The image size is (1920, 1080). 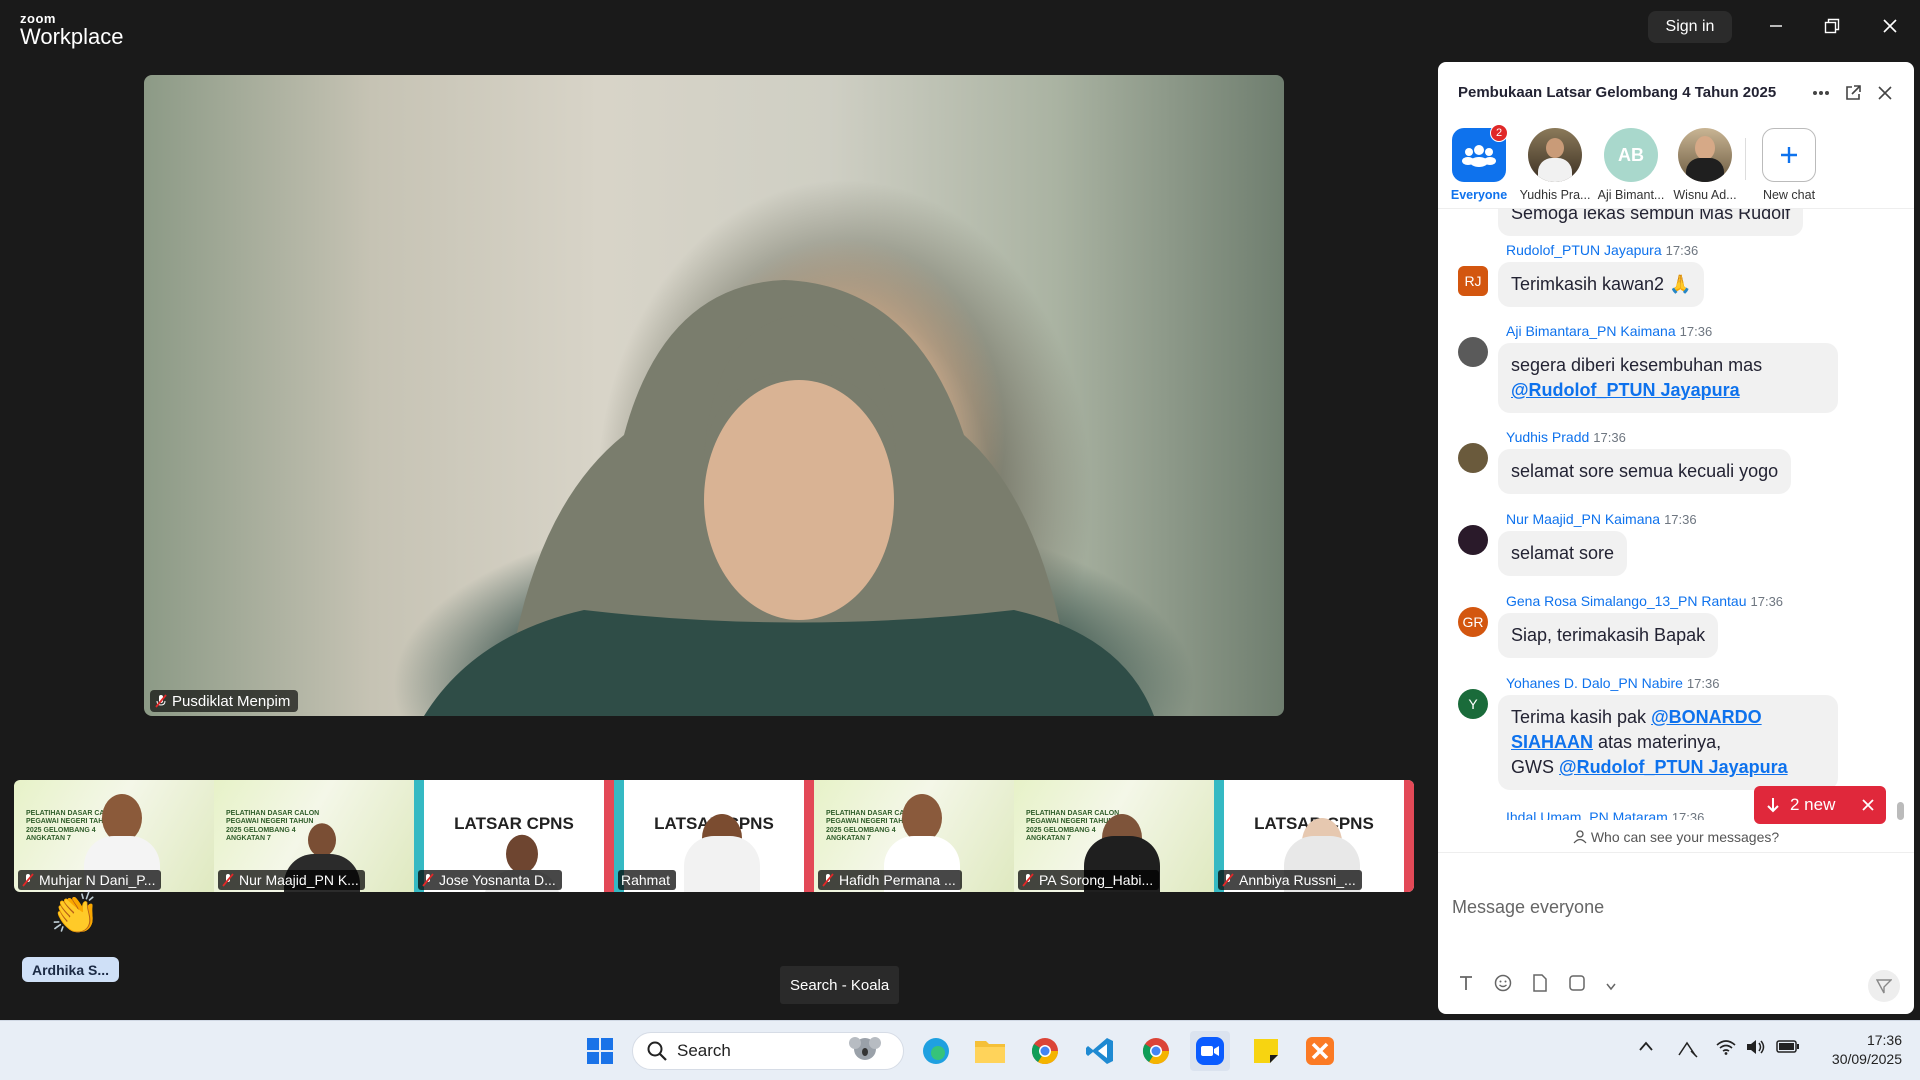 What do you see at coordinates (1637, 365) in the screenshot?
I see `message-text: segera diberi kesembuhan mas` at bounding box center [1637, 365].